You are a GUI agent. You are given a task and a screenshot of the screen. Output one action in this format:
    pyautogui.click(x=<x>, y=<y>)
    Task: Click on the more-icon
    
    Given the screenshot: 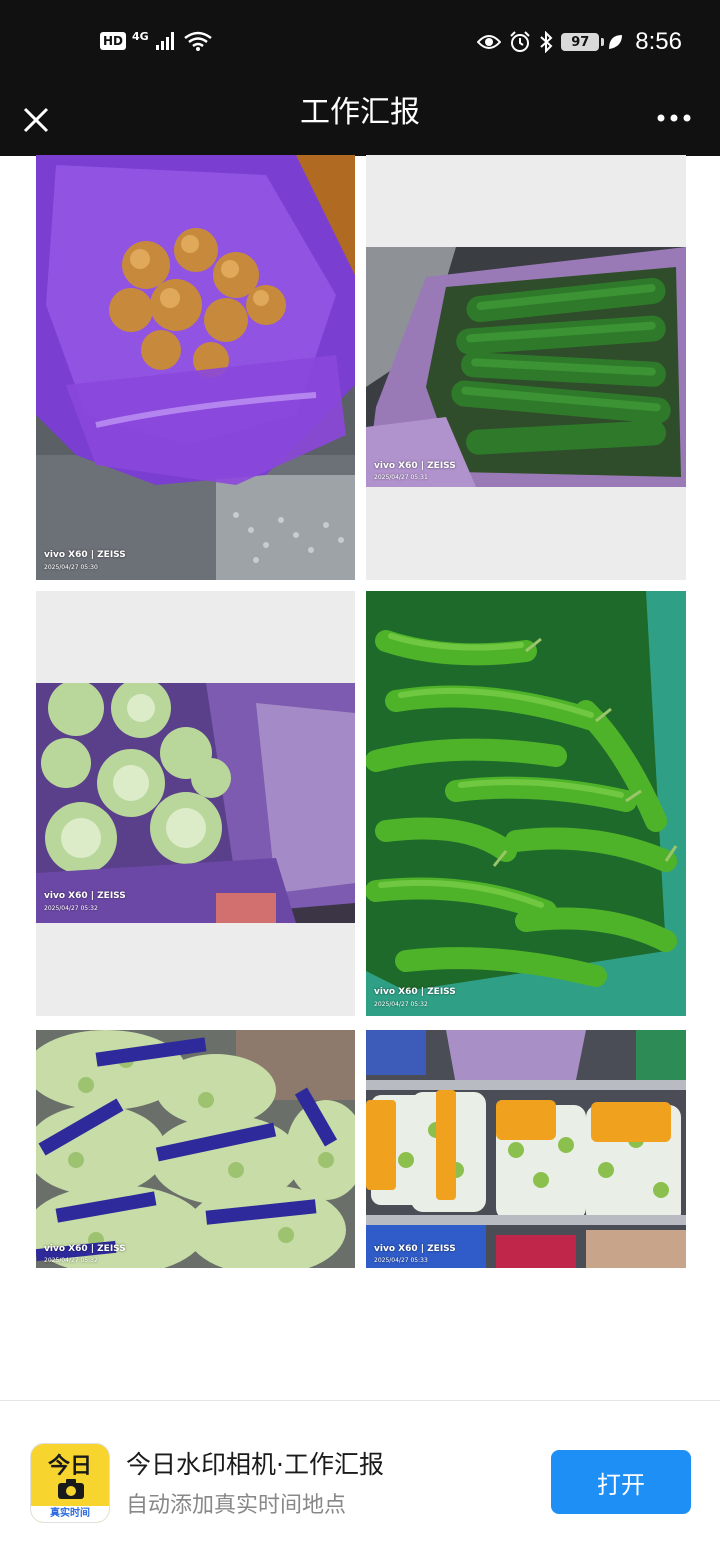 What is the action you would take?
    pyautogui.click(x=674, y=118)
    